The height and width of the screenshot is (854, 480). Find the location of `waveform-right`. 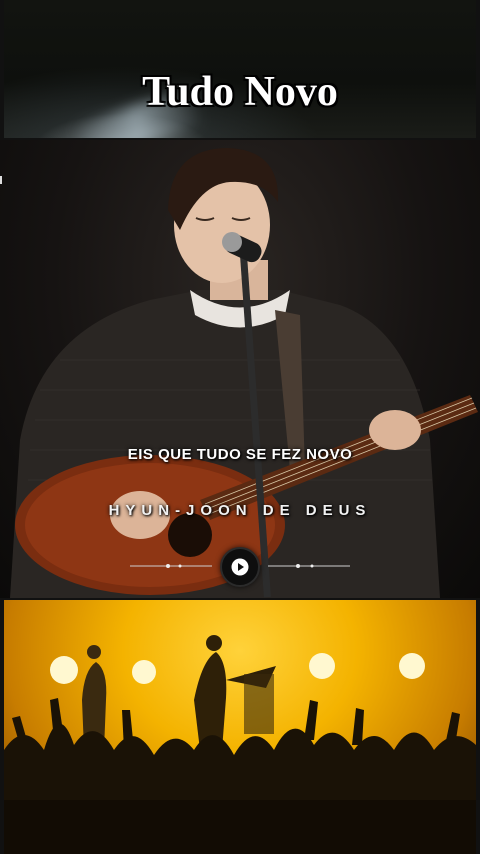

waveform-right is located at coordinates (309, 566).